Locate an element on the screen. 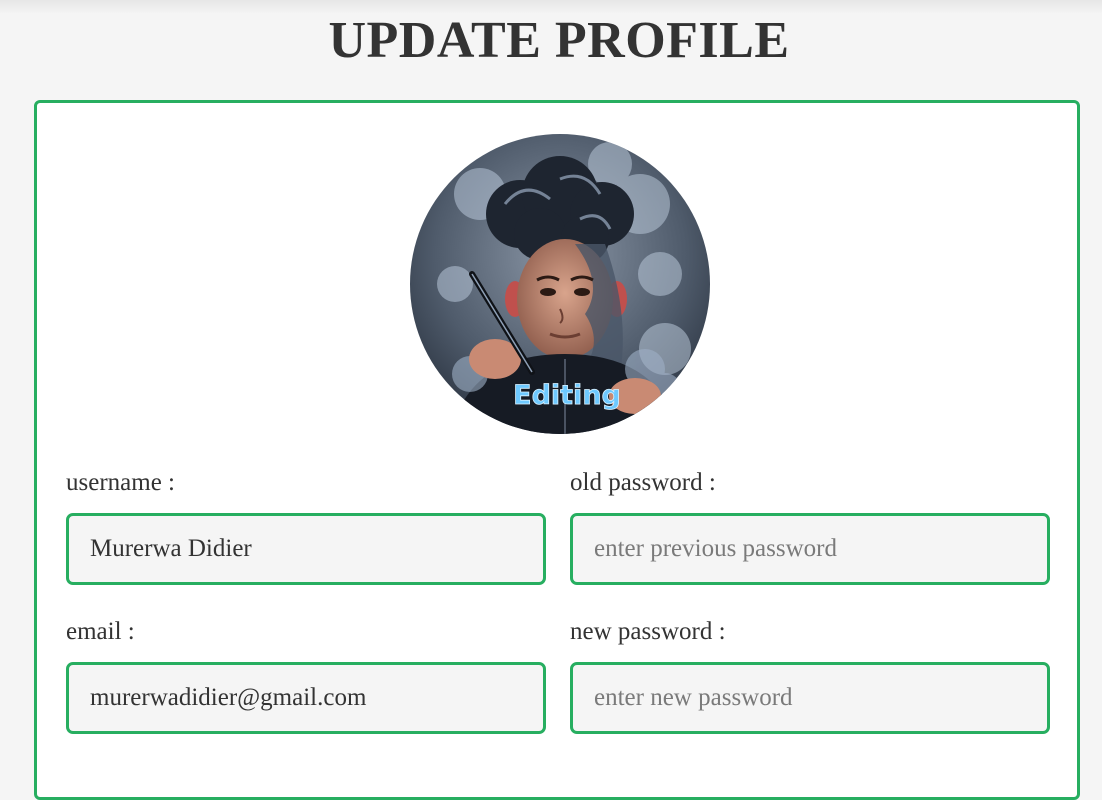 The image size is (1102, 800). avatar-caption: Editing is located at coordinates (567, 395).